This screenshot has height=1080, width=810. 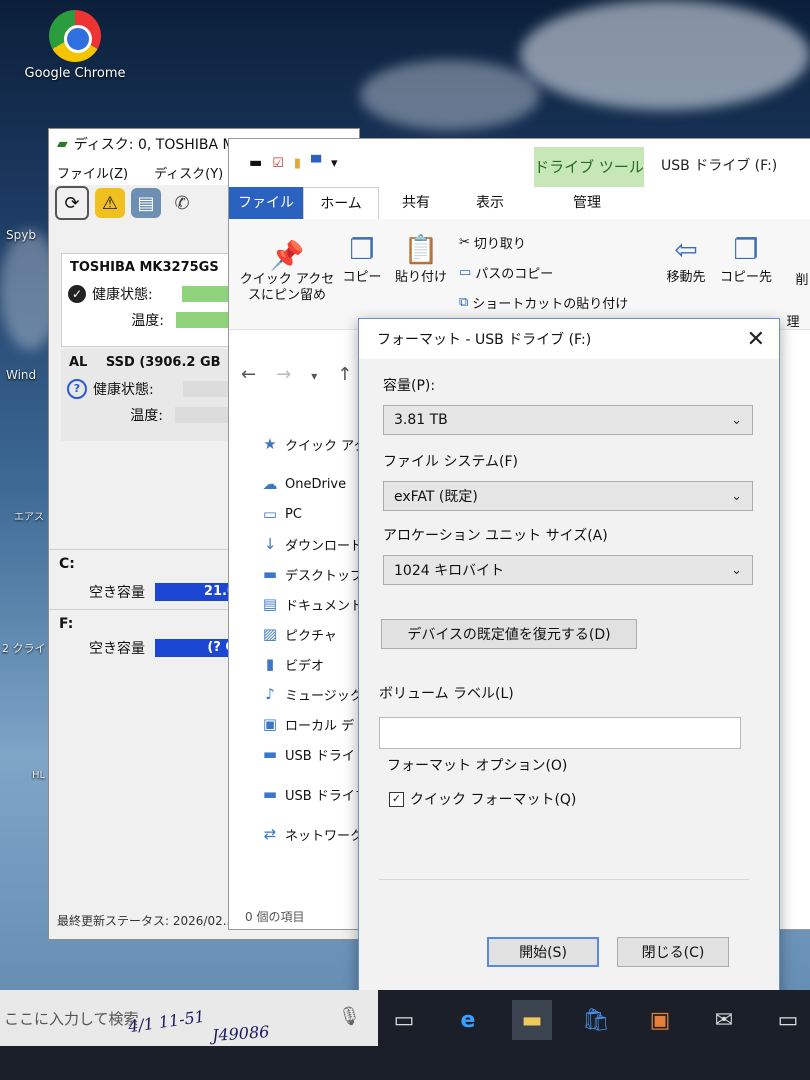 I want to click on task-view-icon: ▭, so click(x=404, y=1020).